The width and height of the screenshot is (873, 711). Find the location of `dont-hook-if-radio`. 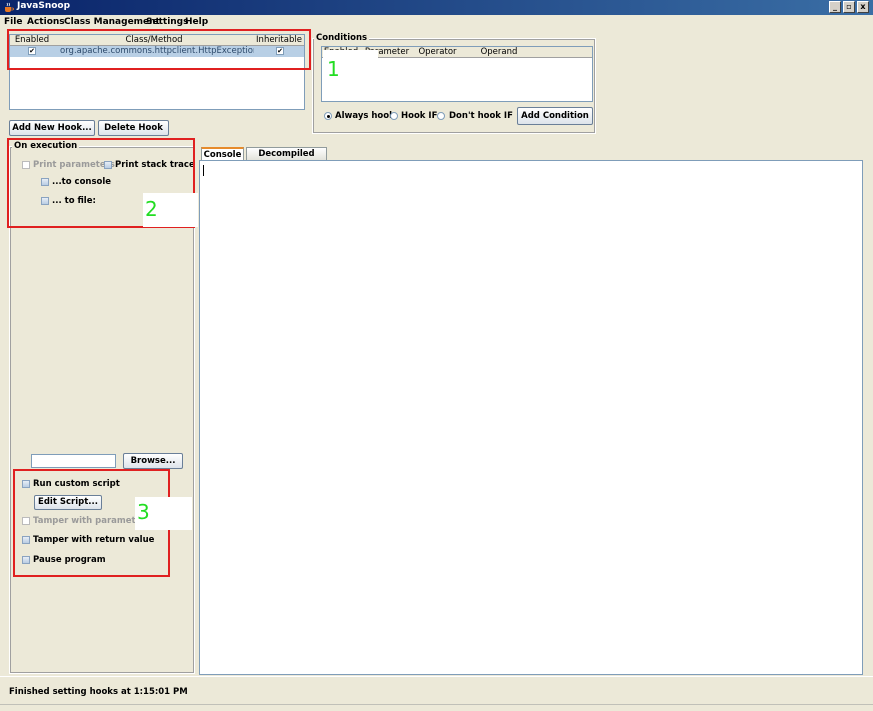

dont-hook-if-radio is located at coordinates (441, 116).